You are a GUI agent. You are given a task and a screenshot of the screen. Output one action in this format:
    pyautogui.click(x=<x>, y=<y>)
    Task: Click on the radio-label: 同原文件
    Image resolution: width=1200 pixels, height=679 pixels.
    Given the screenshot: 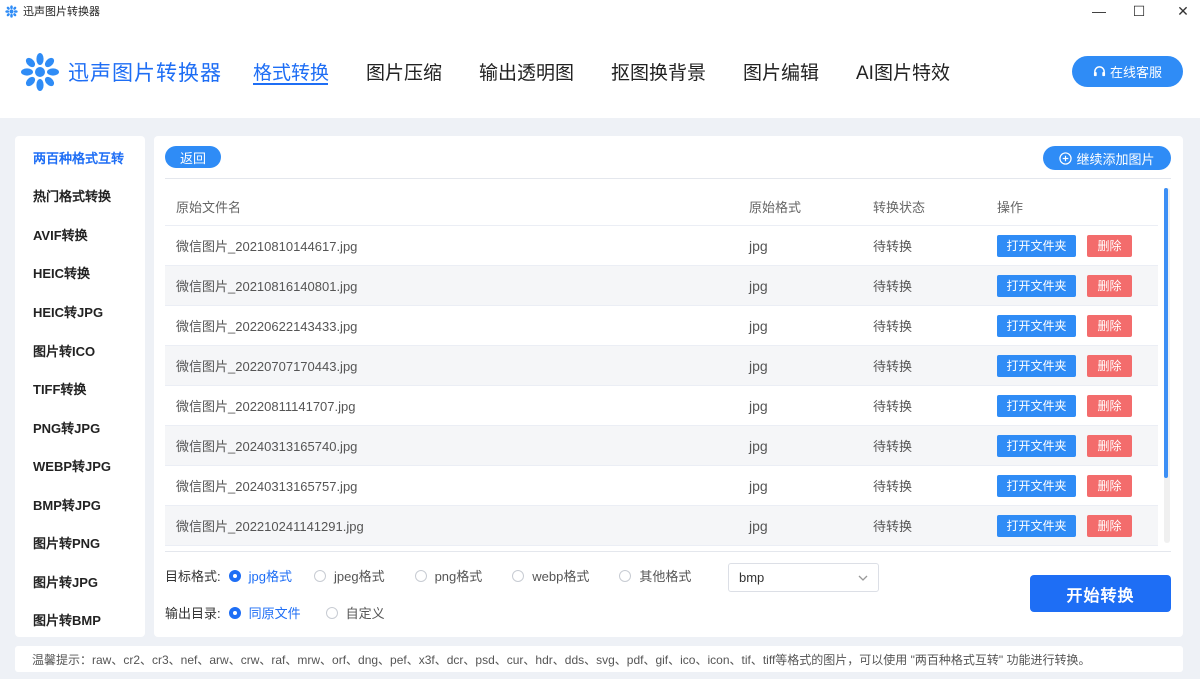 What is the action you would take?
    pyautogui.click(x=274, y=613)
    